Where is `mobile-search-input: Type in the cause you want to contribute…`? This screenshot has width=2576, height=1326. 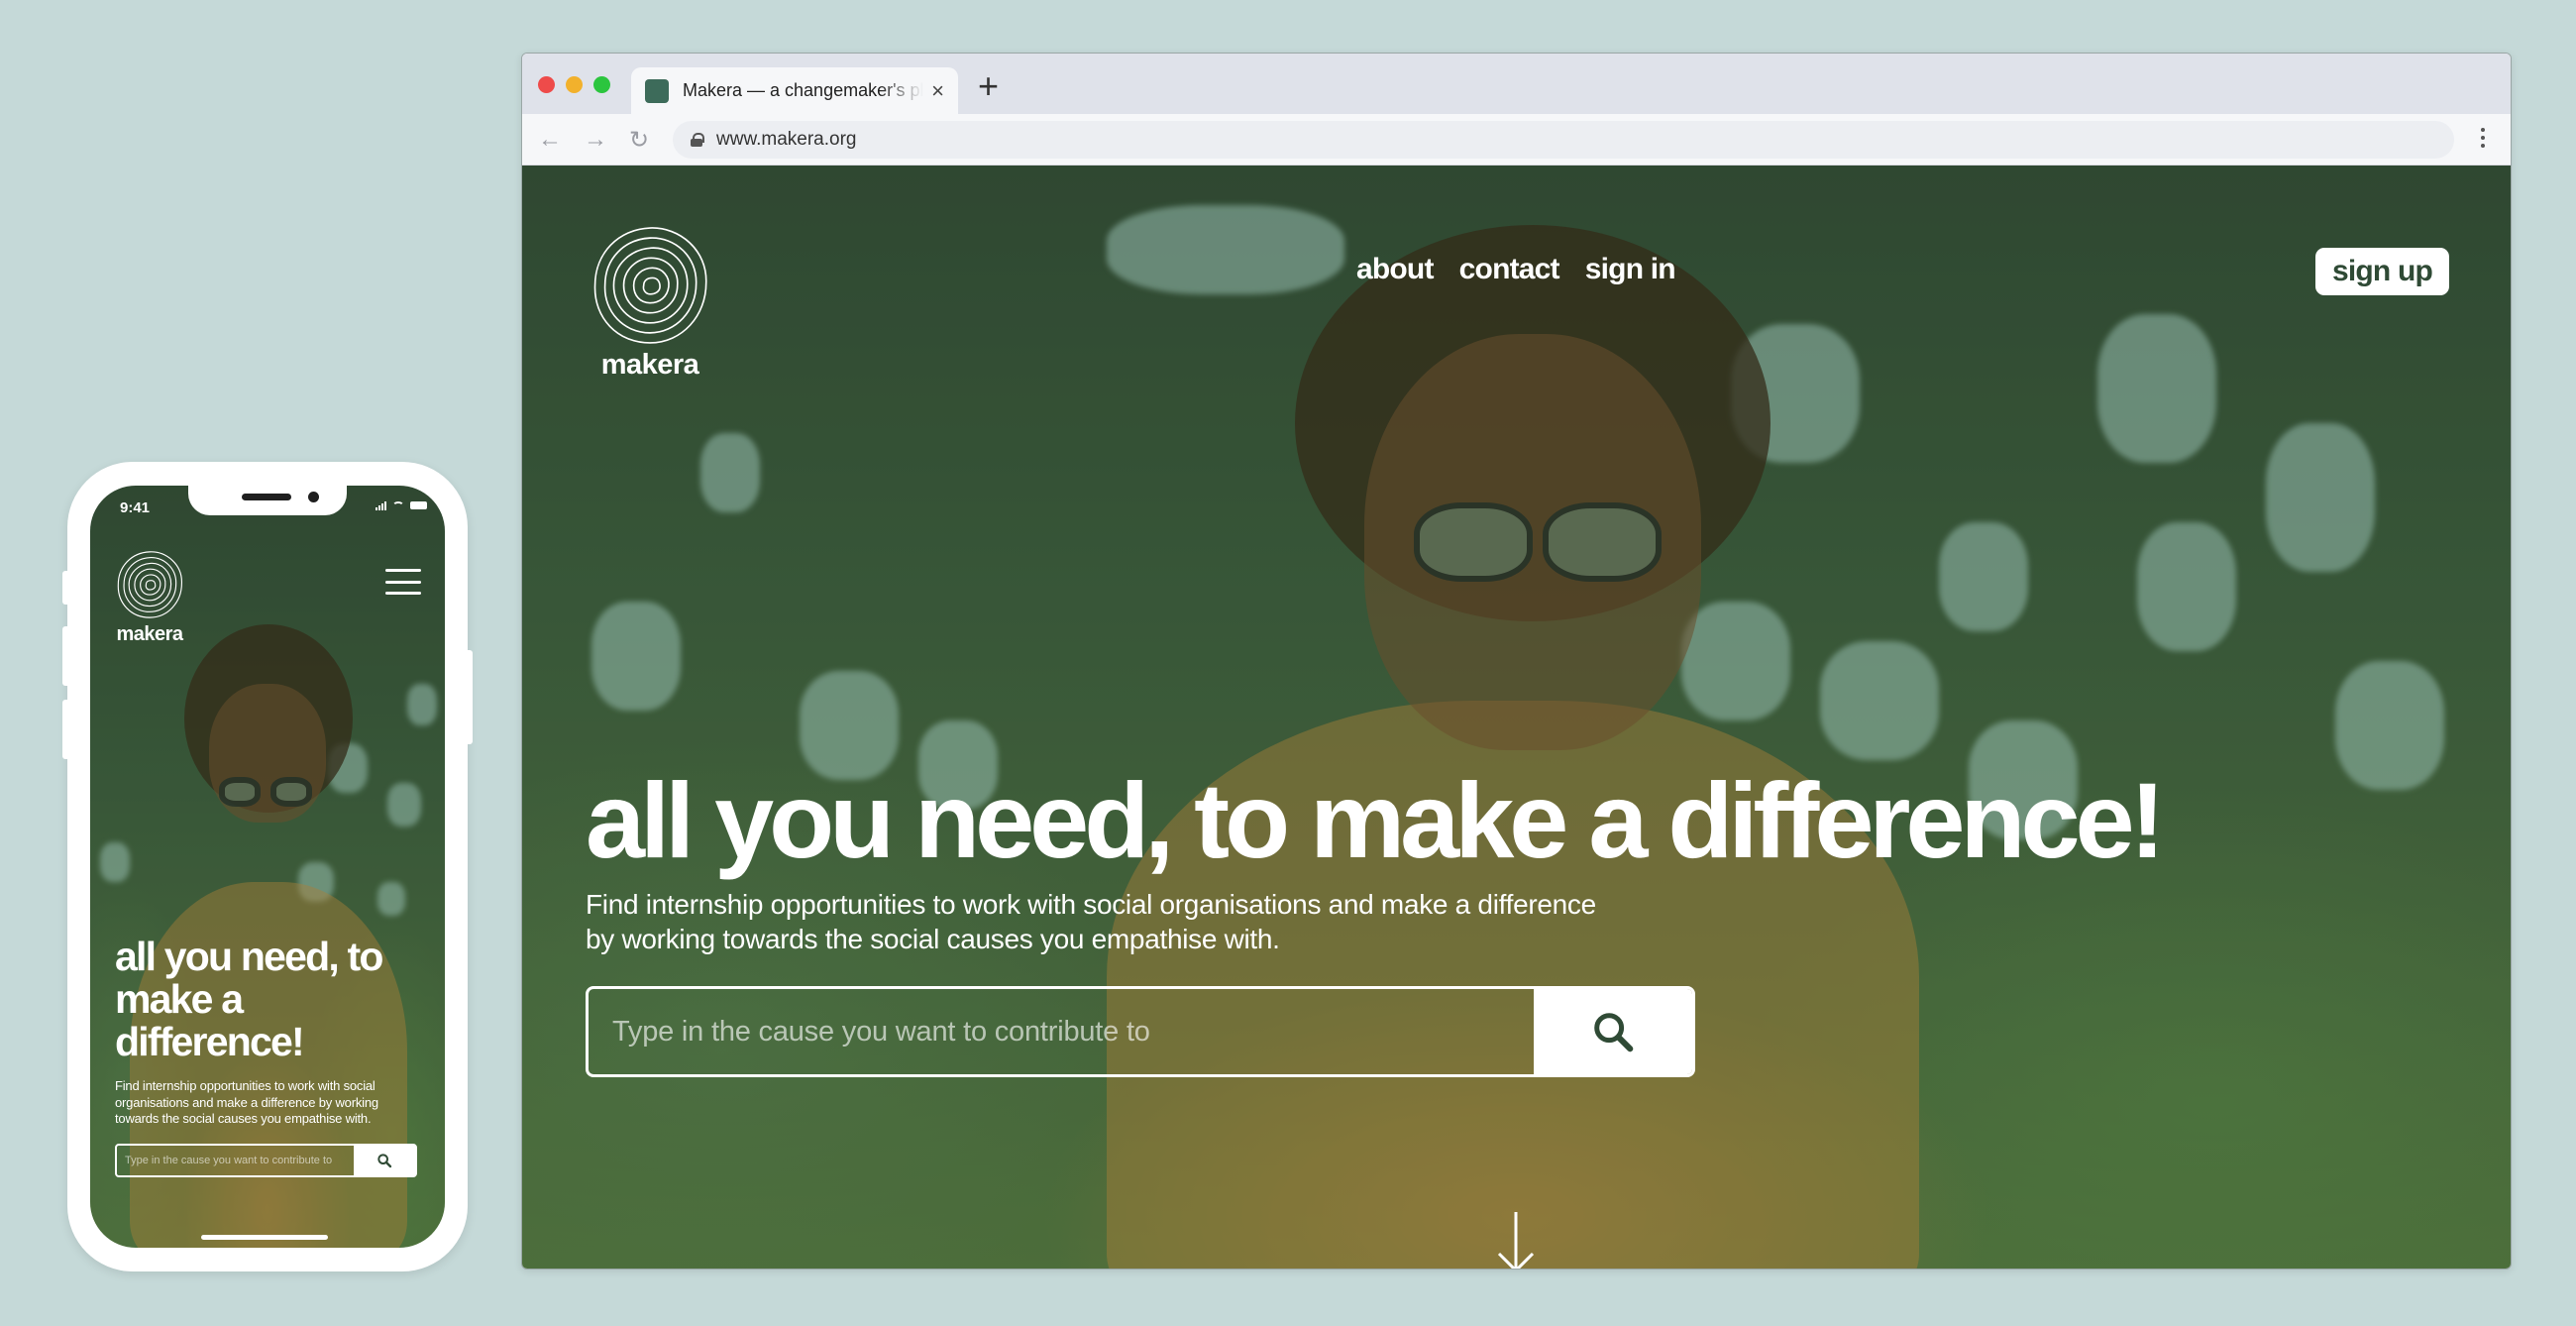 mobile-search-input: Type in the cause you want to contribute… is located at coordinates (236, 1160).